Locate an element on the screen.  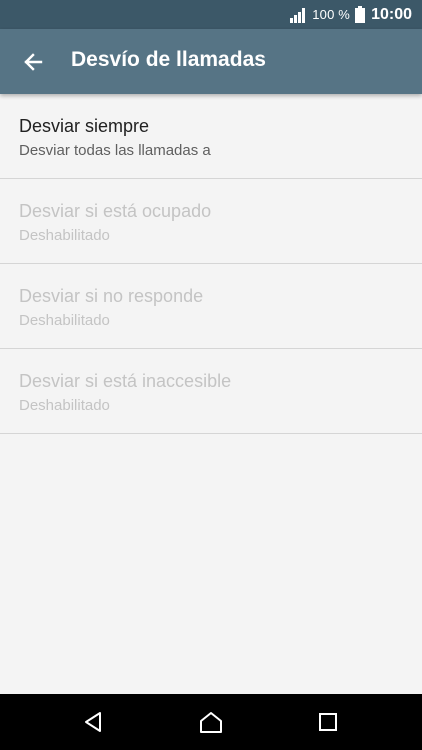
back-button is located at coordinates (33, 62).